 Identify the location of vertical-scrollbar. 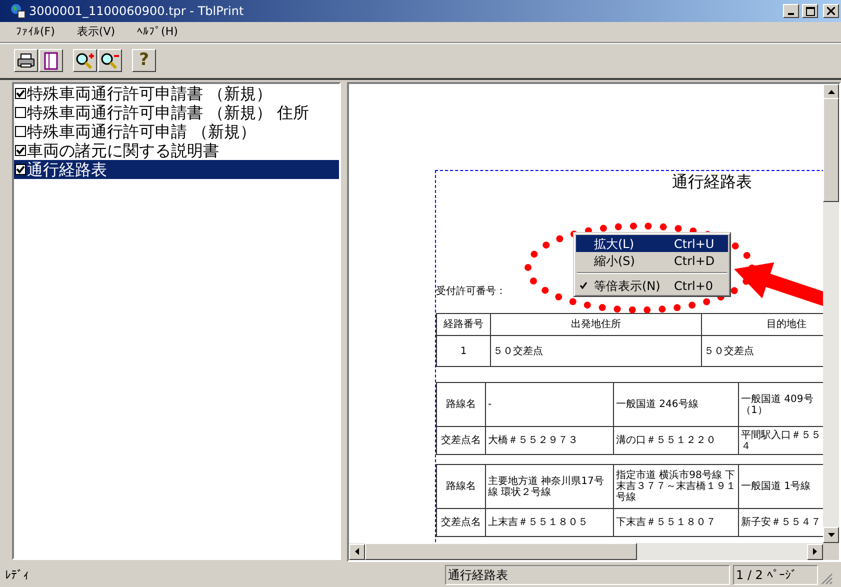
(831, 313).